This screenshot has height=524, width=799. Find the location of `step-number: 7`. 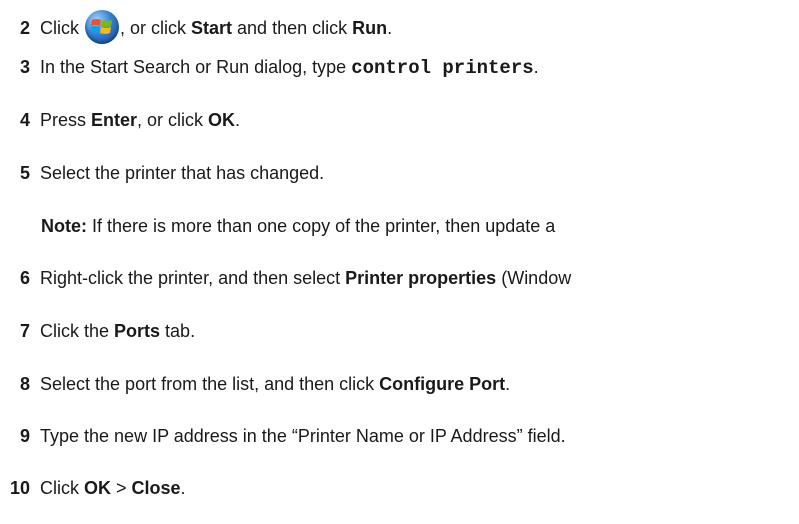

step-number: 7 is located at coordinates (24, 331).